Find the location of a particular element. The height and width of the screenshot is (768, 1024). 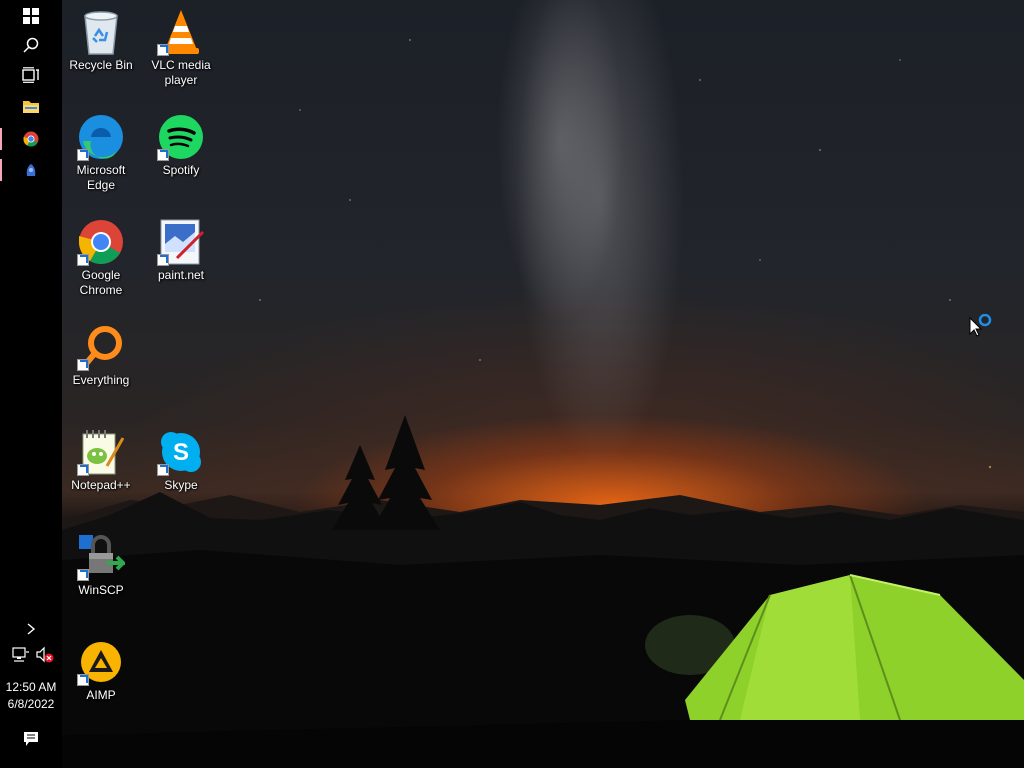

desktop-icon-recycle-bin: Recycle Bin is located at coordinates (101, 52).